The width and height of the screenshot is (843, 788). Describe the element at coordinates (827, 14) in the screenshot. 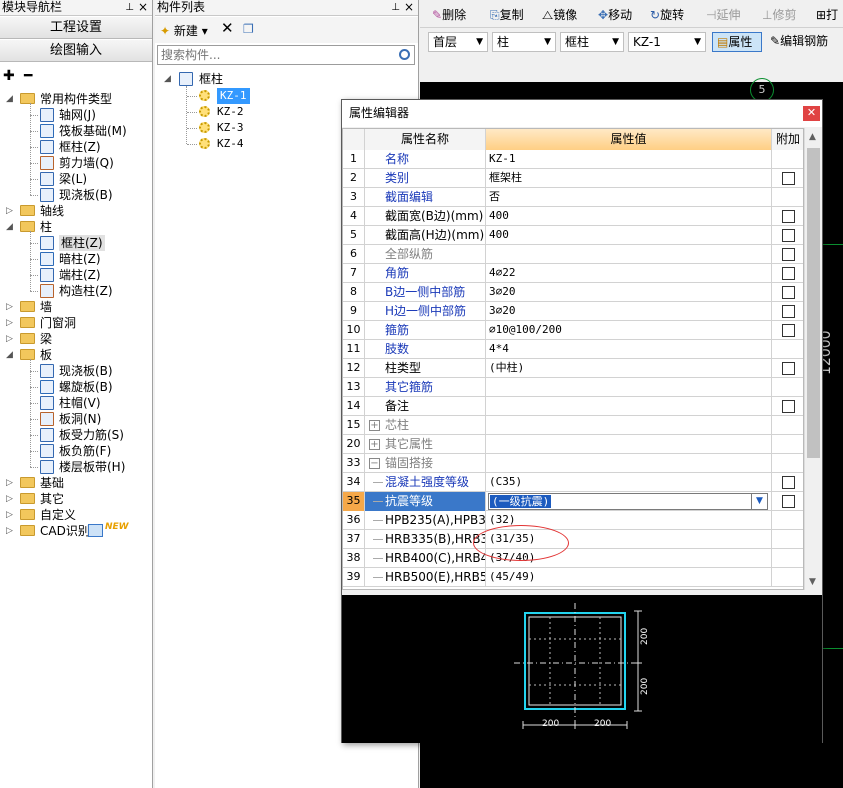

I see `more-tool: ⊞打` at that location.